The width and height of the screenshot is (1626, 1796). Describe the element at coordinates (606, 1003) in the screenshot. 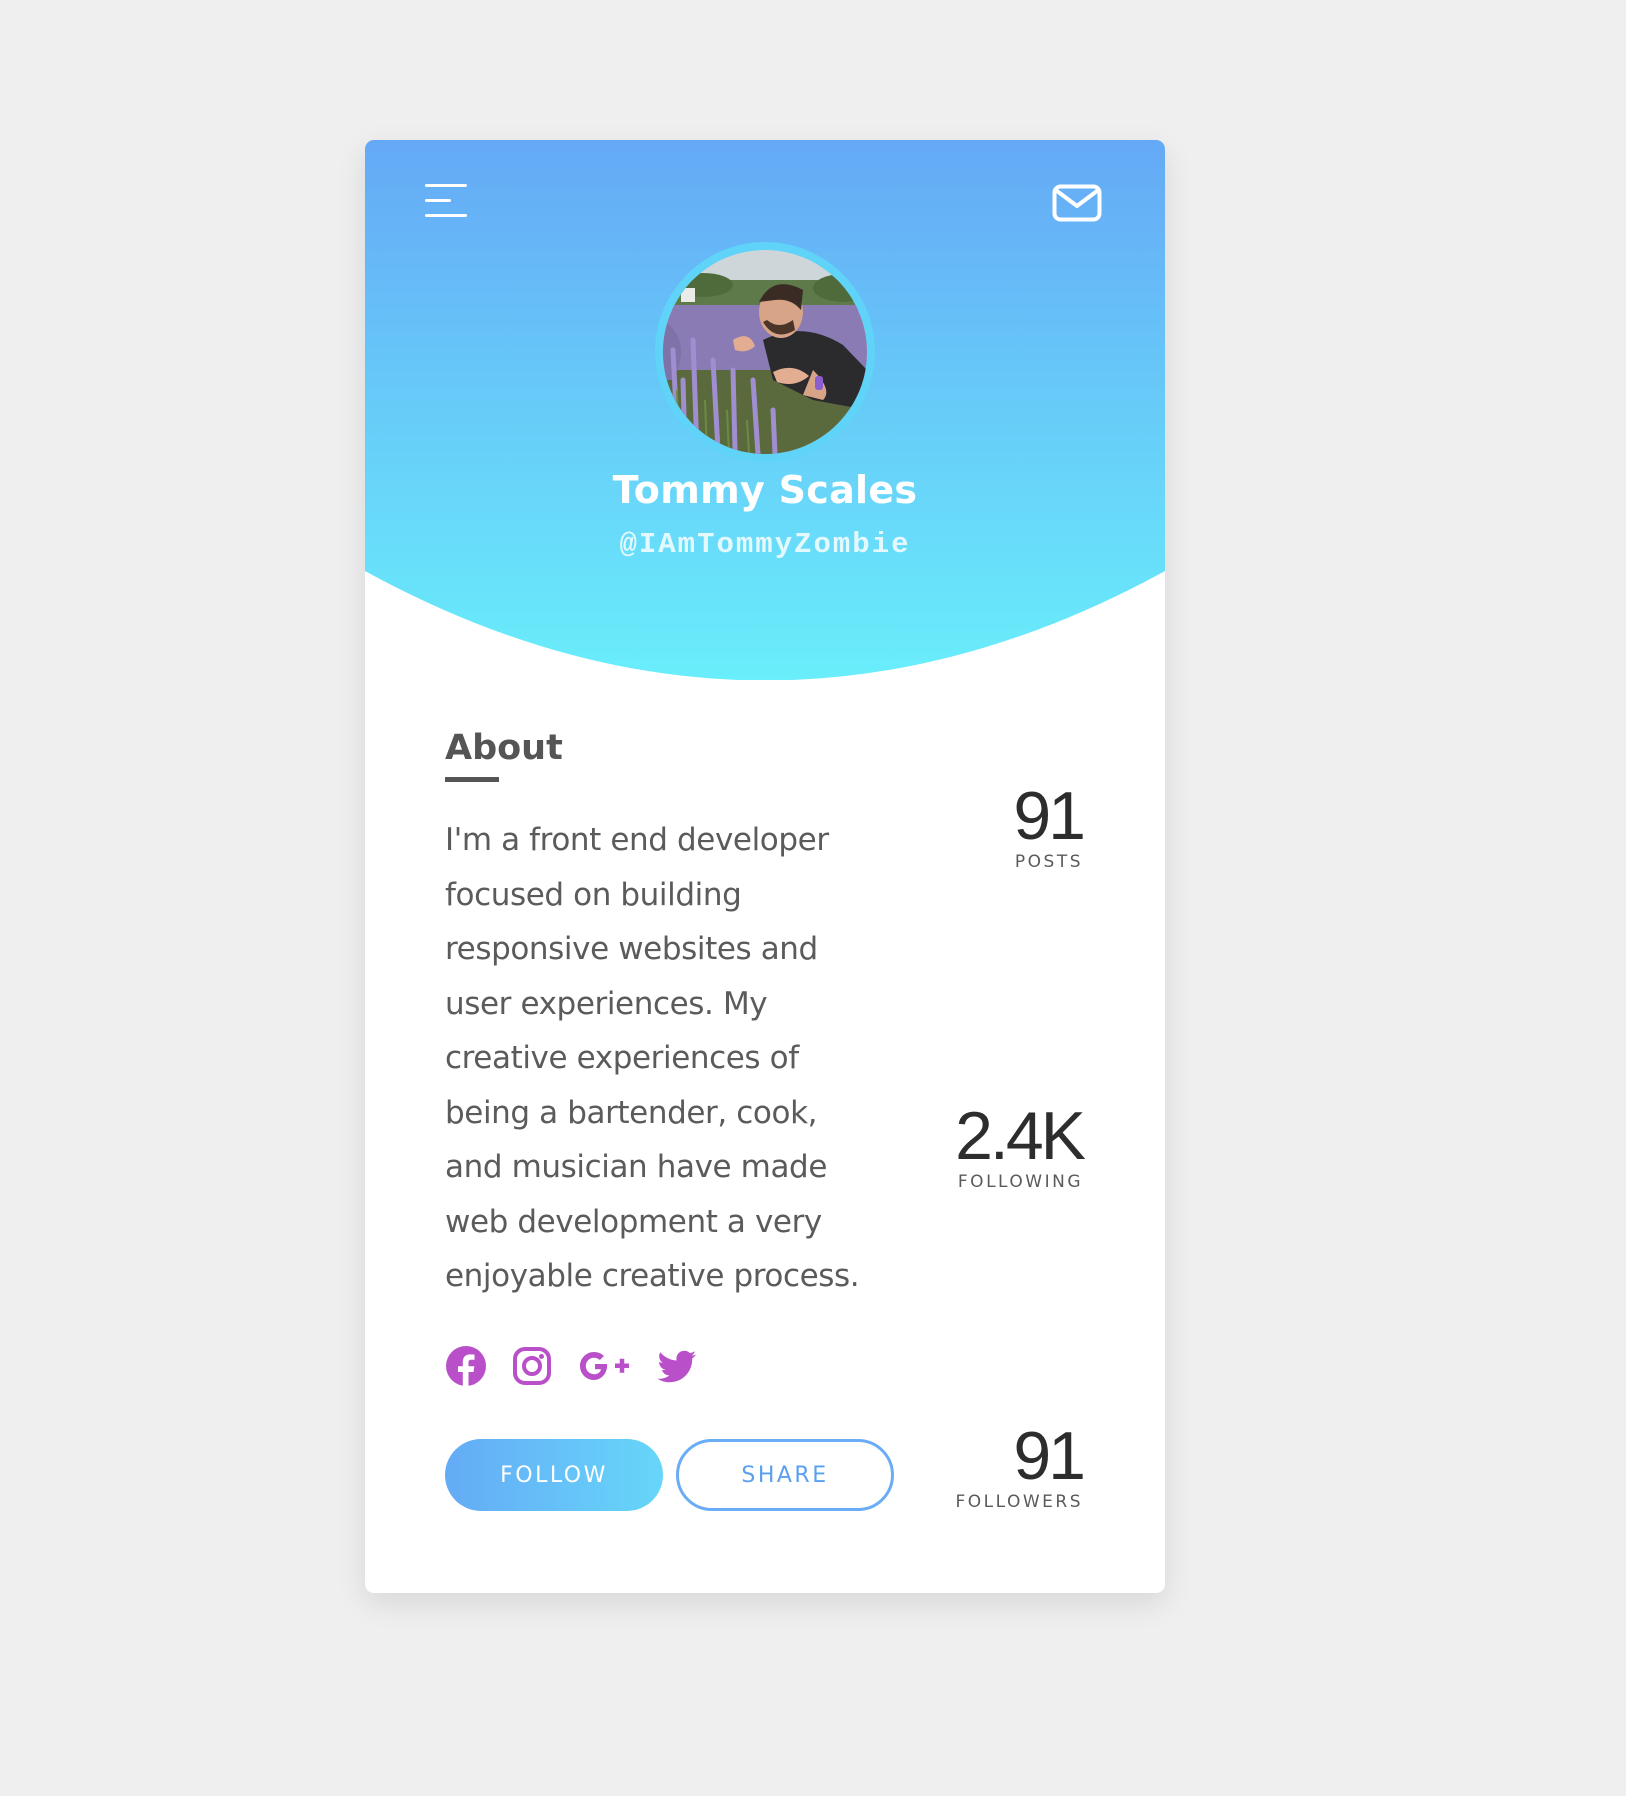

I see `bio-line: user experiences. My` at that location.